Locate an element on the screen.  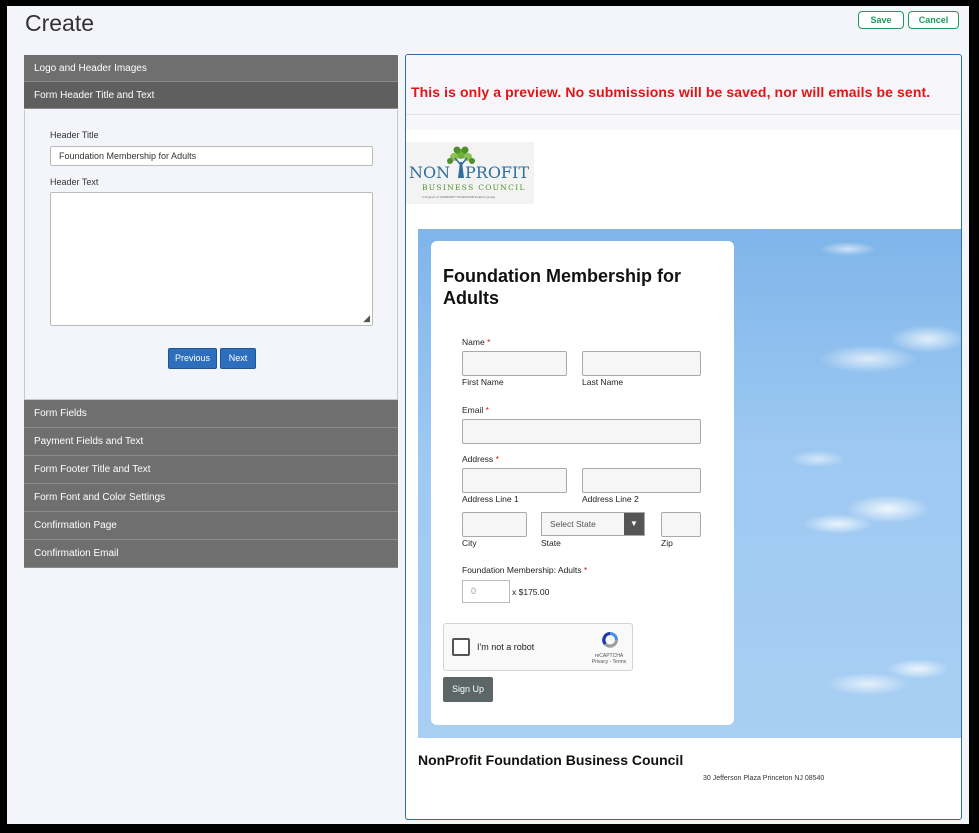
accordion-item-font-color: Form Font and Color Settings is located at coordinates (211, 498).